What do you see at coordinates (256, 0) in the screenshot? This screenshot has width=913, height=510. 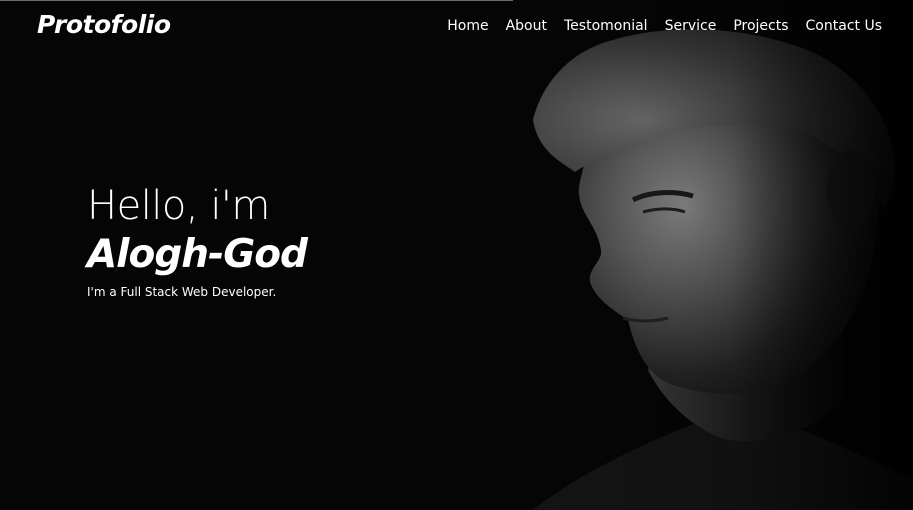 I see `top-divider` at bounding box center [256, 0].